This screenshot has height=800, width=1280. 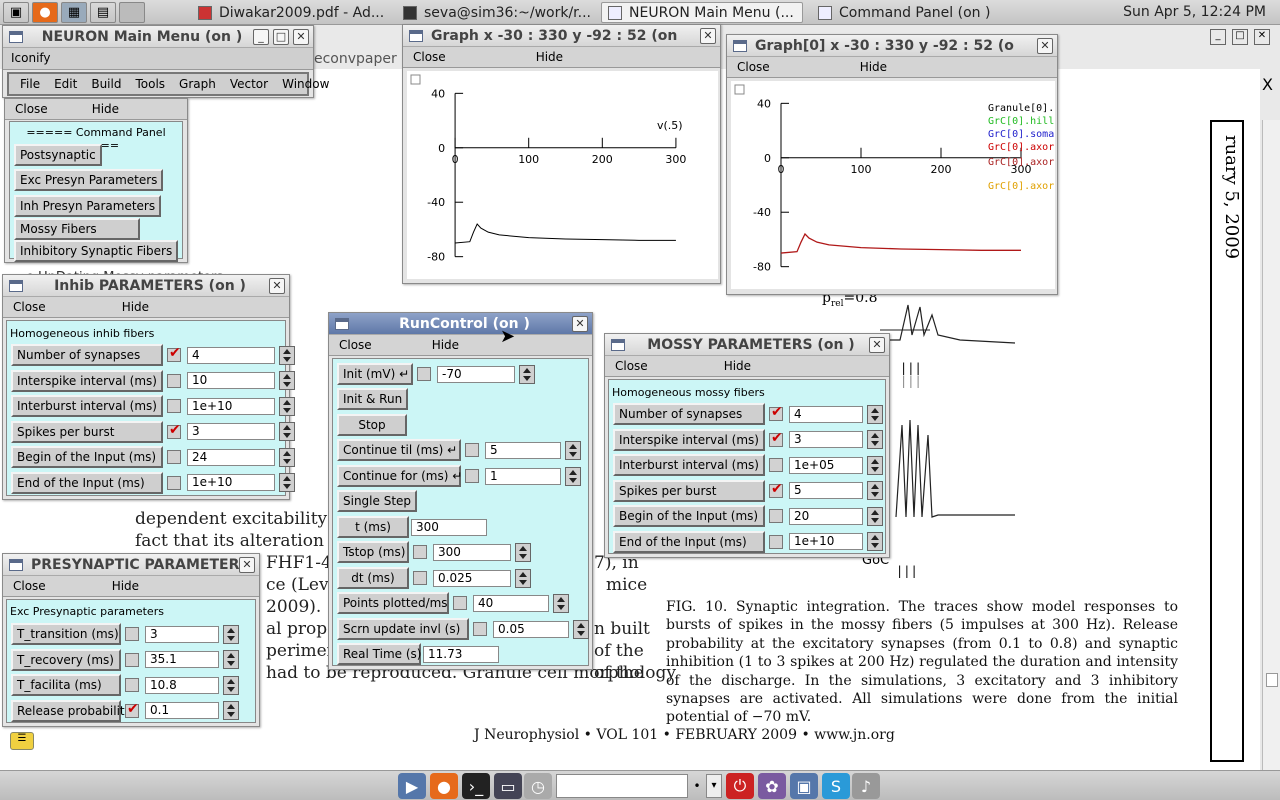 What do you see at coordinates (740, 786) in the screenshot?
I see `power-icon: ⏻` at bounding box center [740, 786].